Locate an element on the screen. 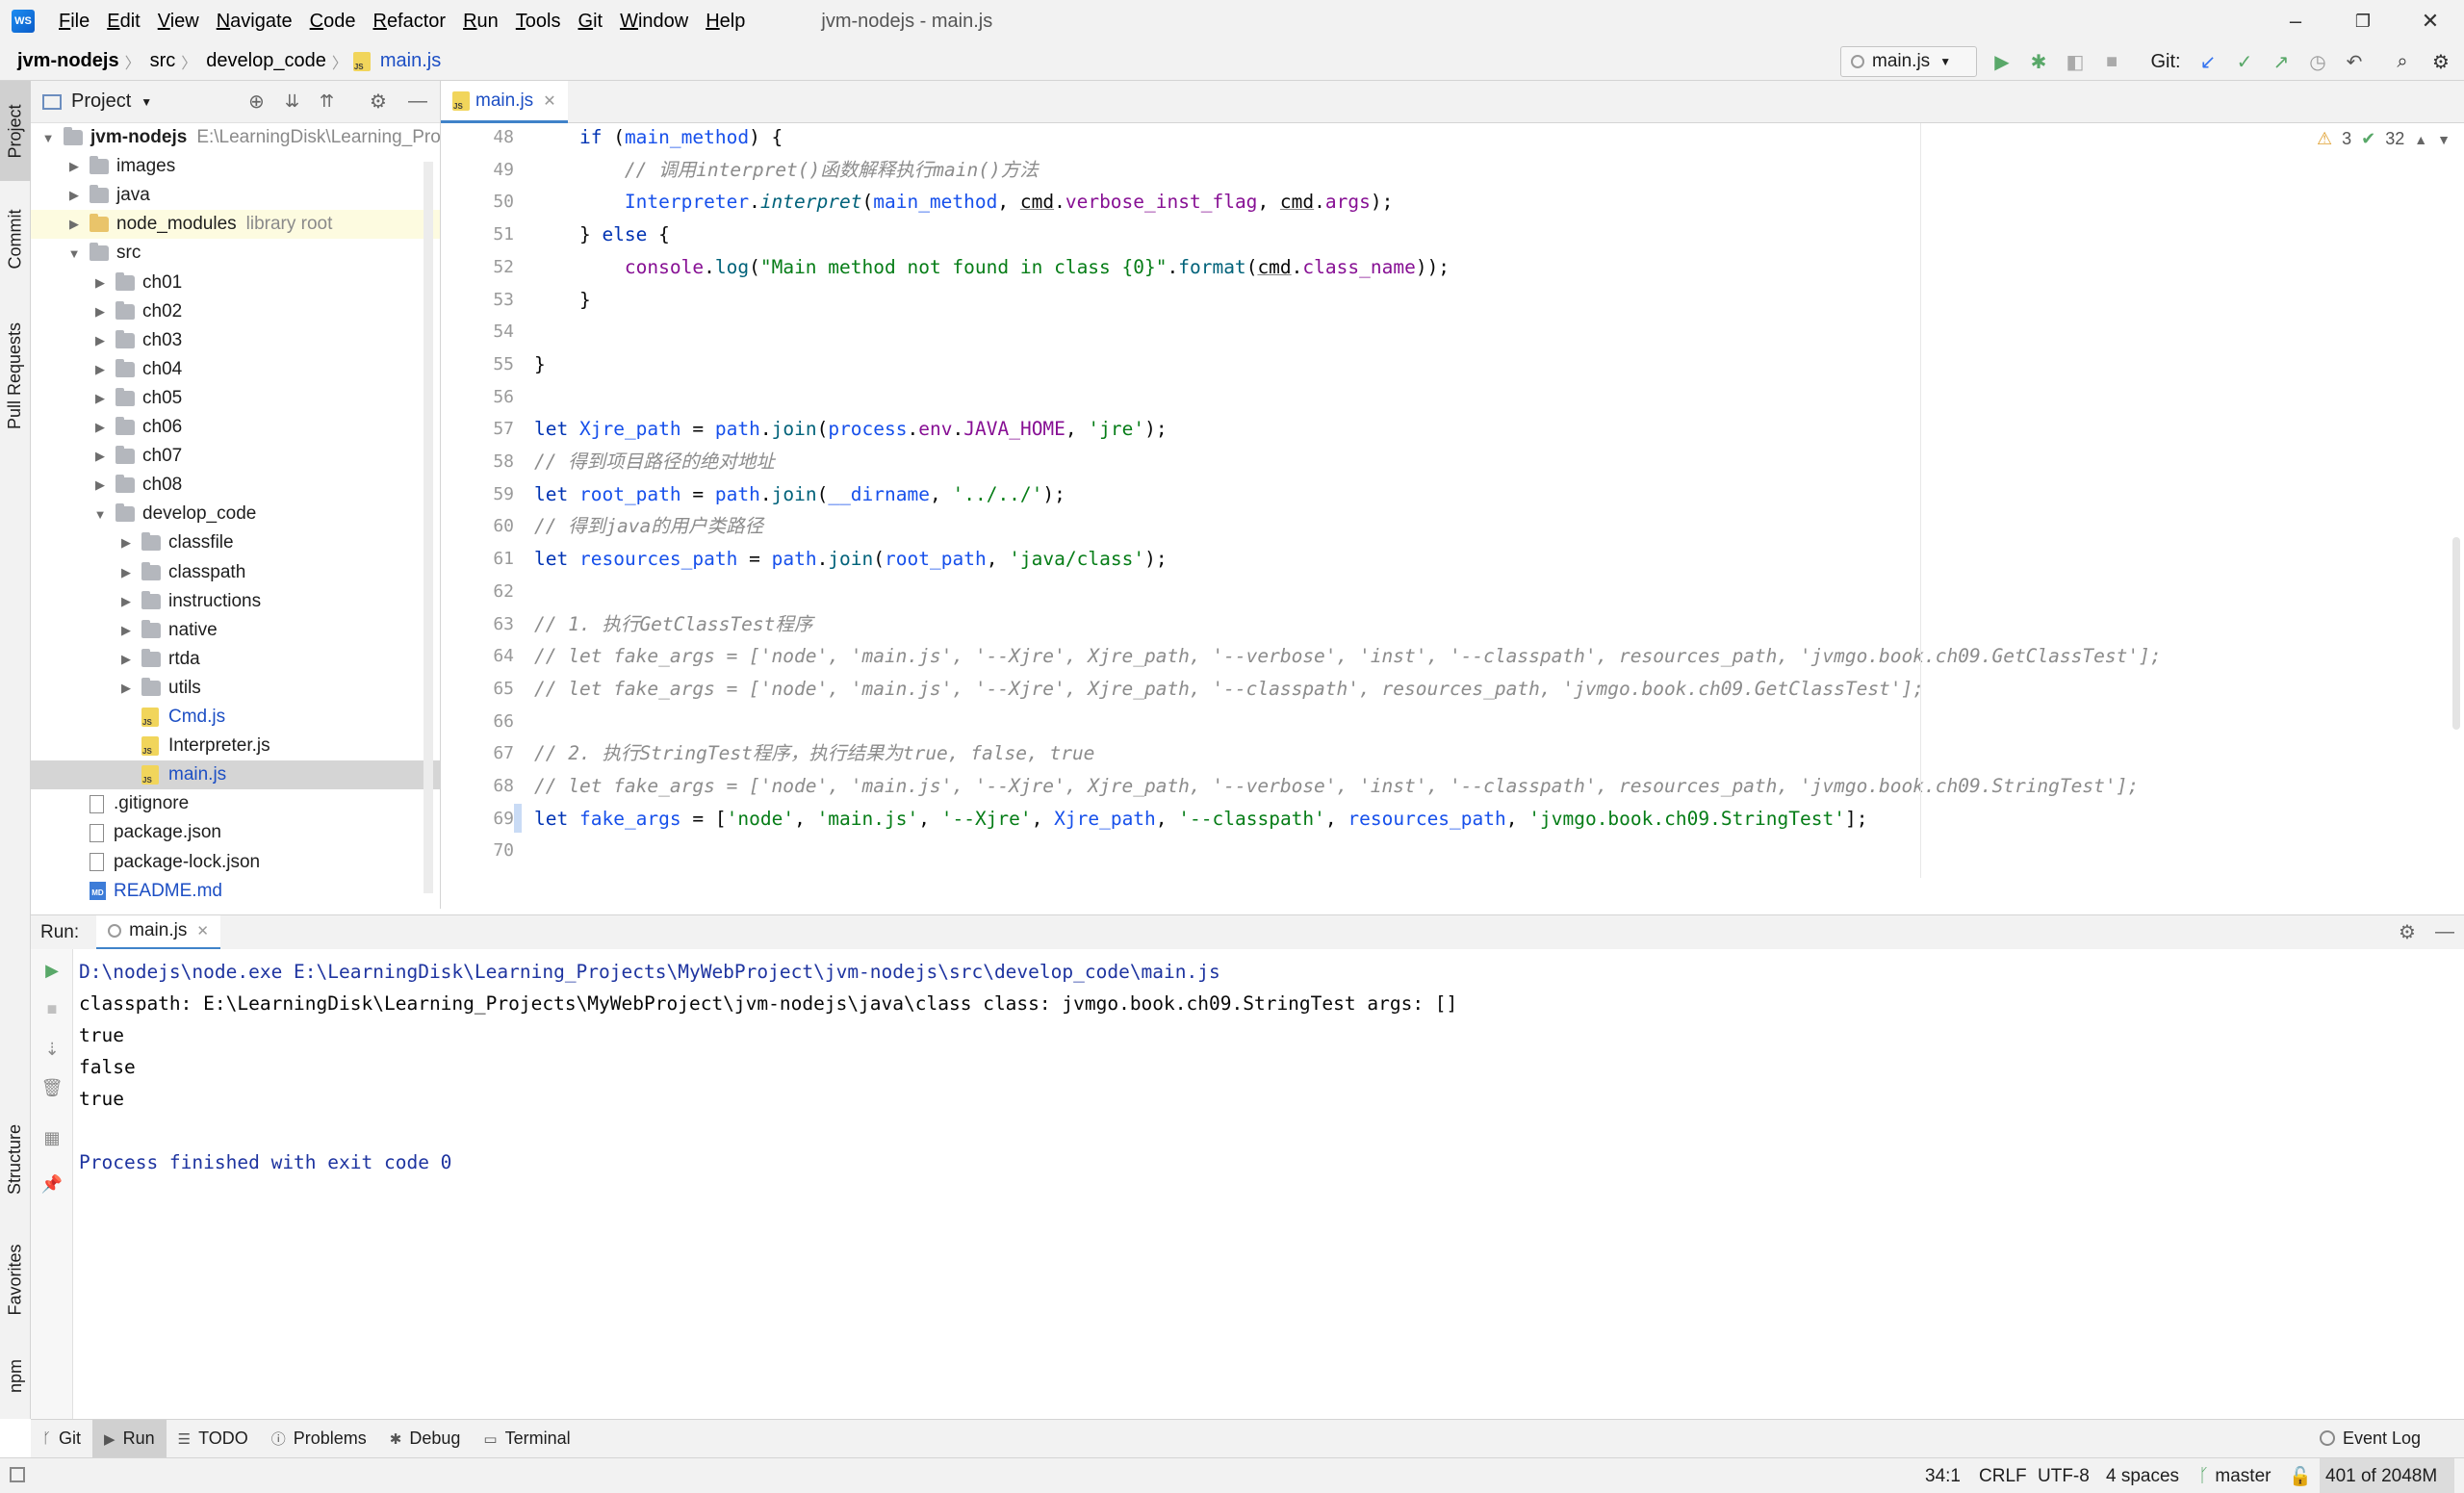 The image size is (2464, 1493). git-update-icon: ↙ is located at coordinates (2207, 62).